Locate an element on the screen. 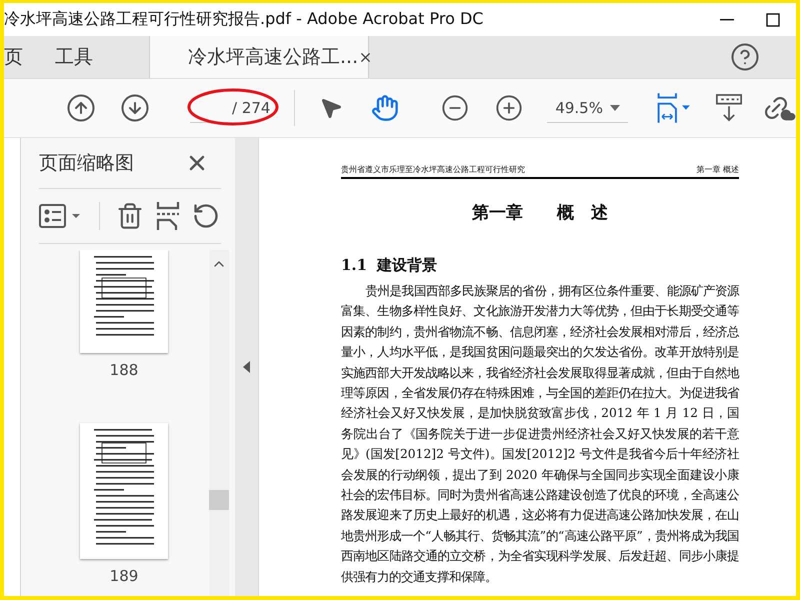 Image resolution: width=800 pixels, height=600 pixels. collapse-panel-handle is located at coordinates (247, 367).